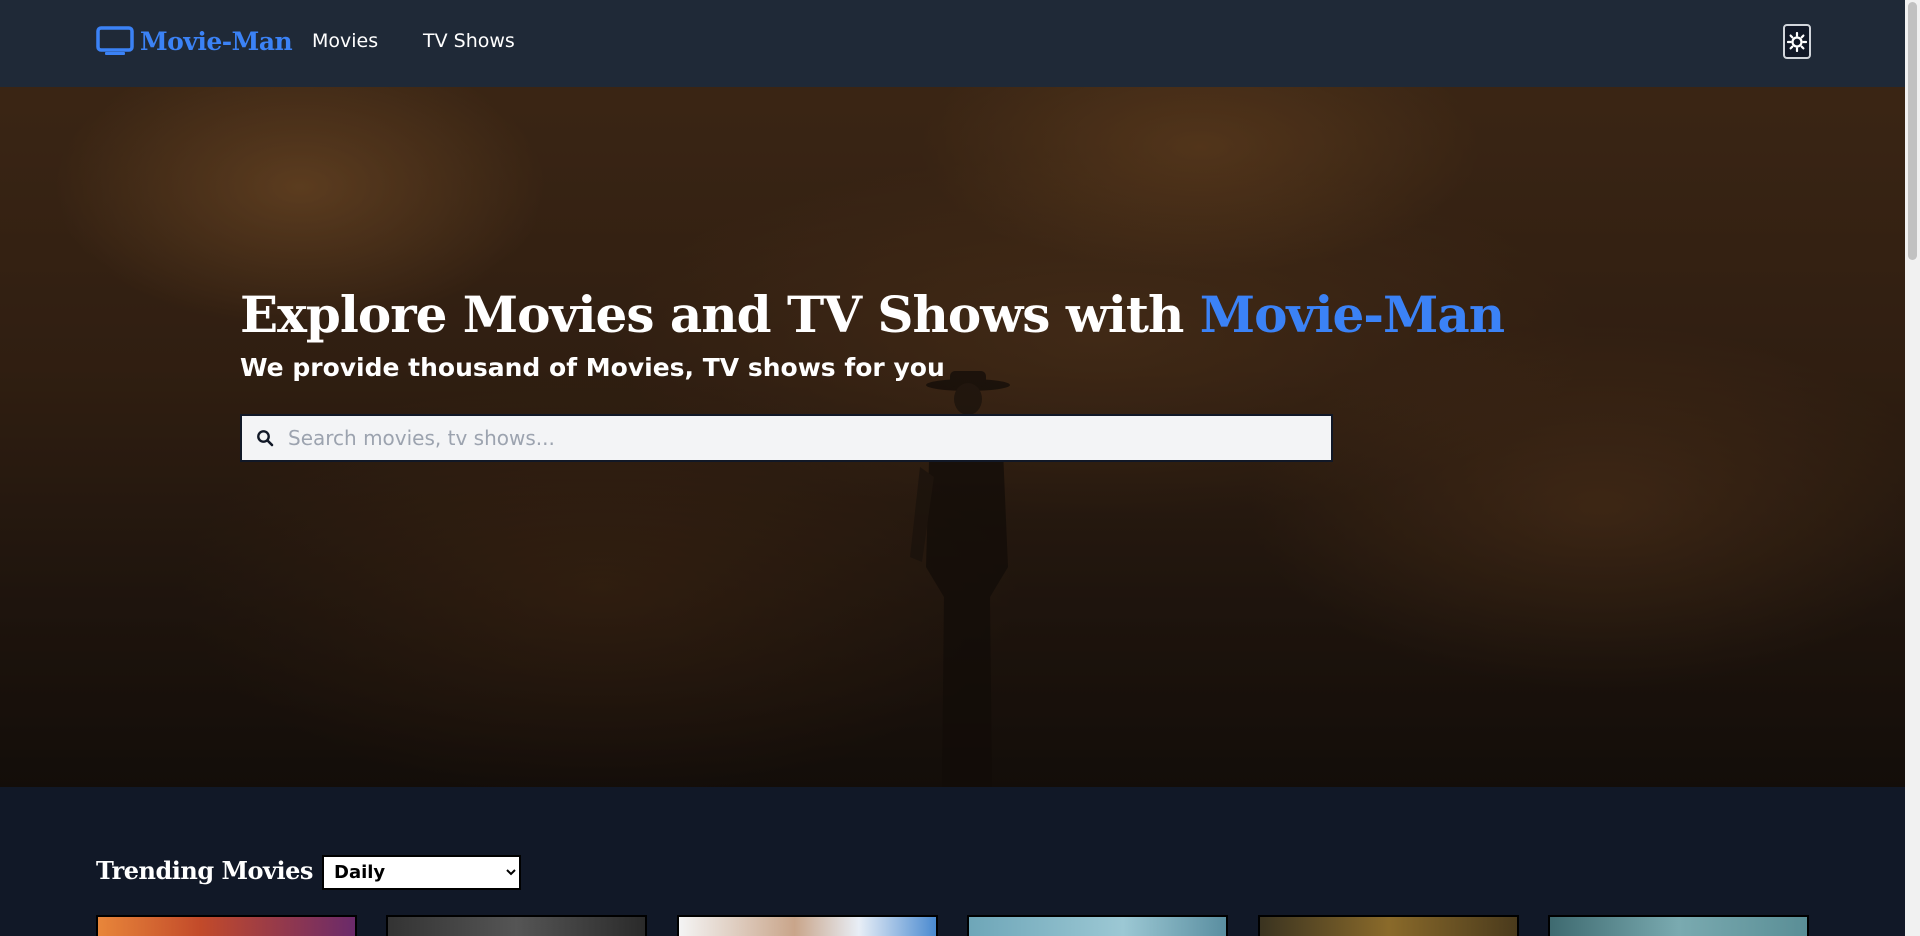 Image resolution: width=1920 pixels, height=936 pixels. What do you see at coordinates (421, 872) in the screenshot?
I see `trending-period-select: Daily` at bounding box center [421, 872].